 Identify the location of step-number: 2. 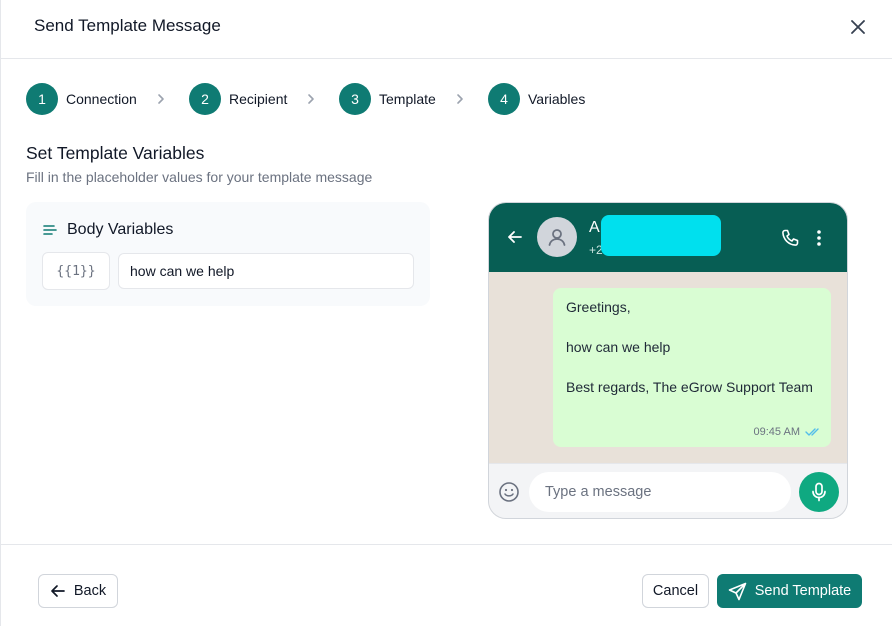
(205, 99).